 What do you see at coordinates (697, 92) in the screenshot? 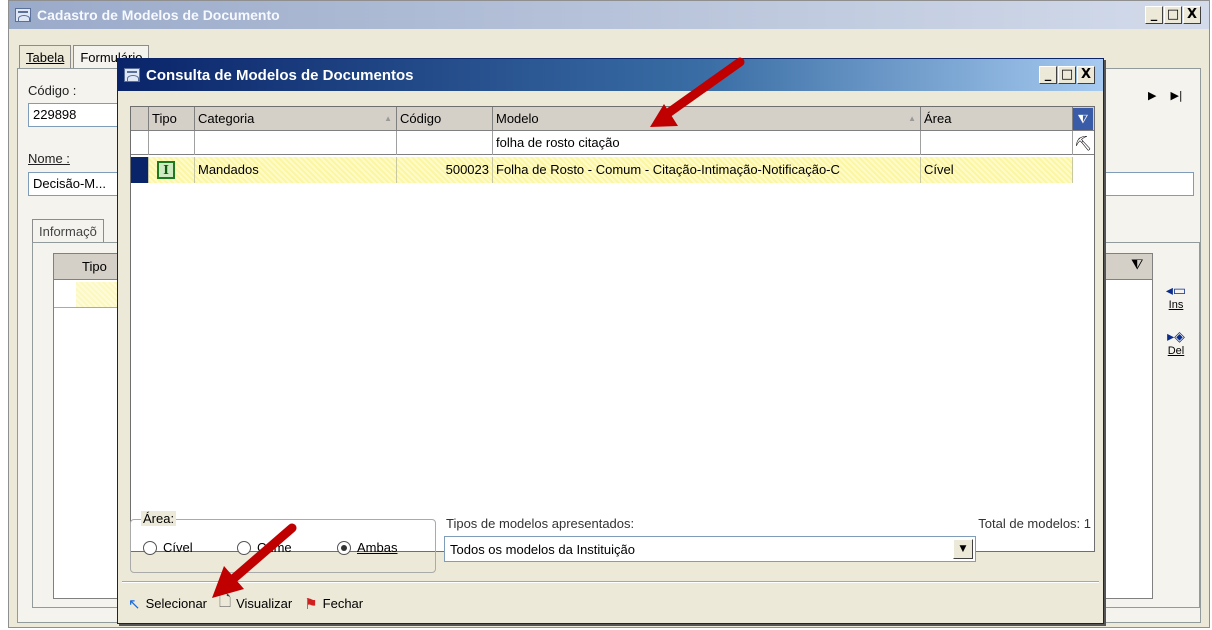
I see `annotation-arrow-filter` at bounding box center [697, 92].